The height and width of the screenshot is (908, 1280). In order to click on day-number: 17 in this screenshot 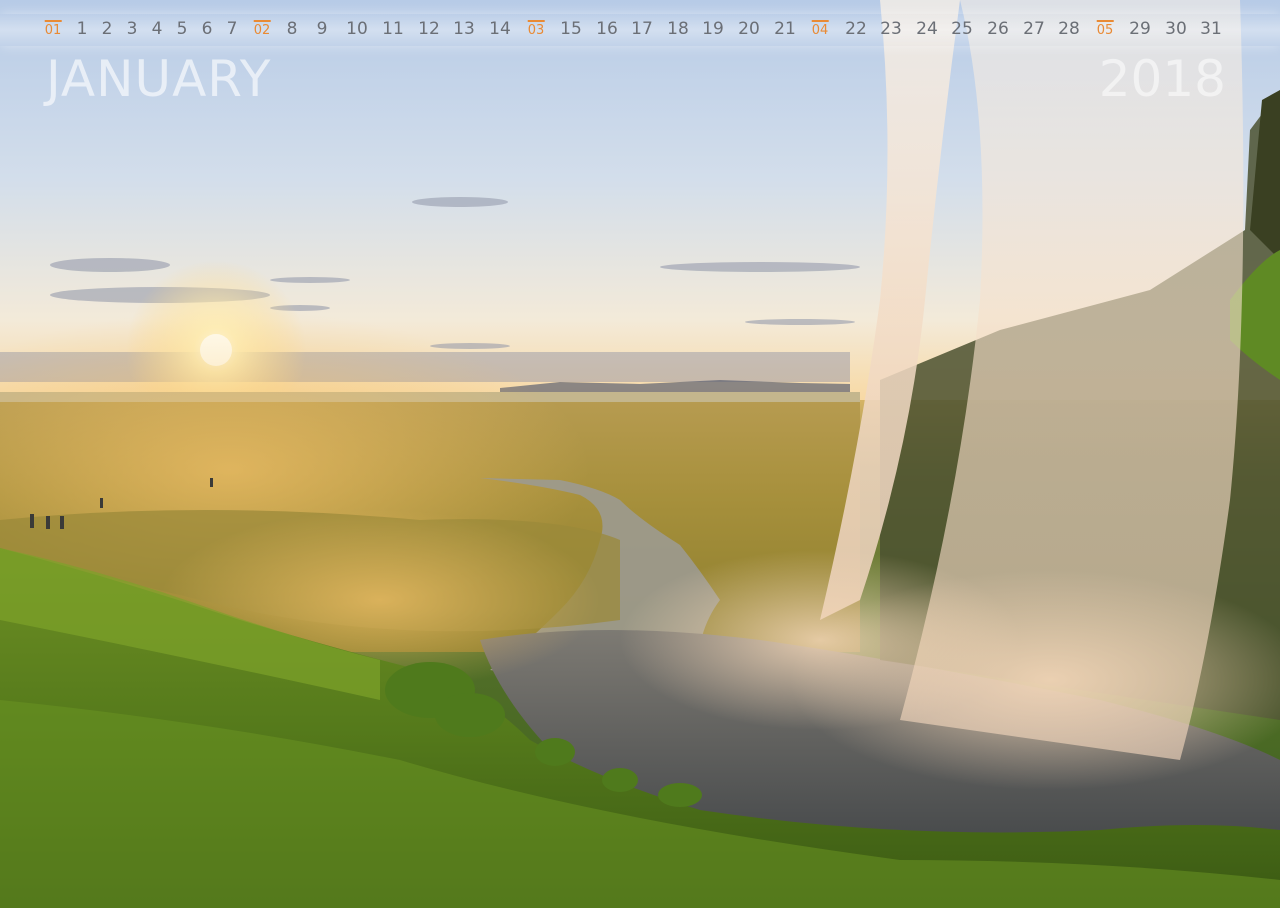, I will do `click(642, 29)`.